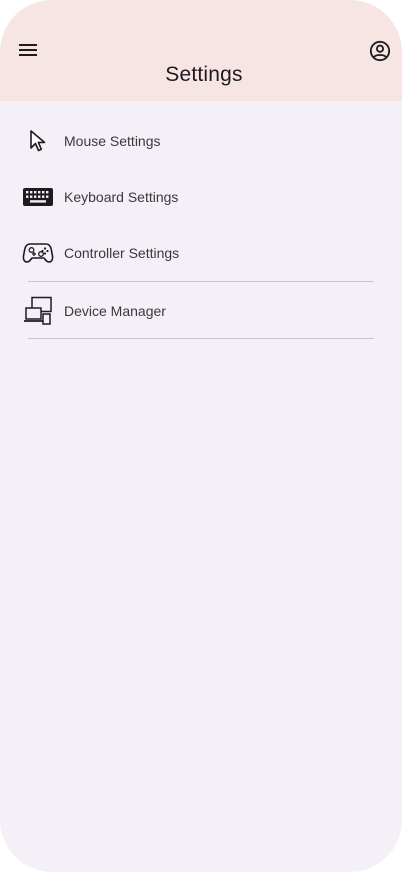  I want to click on page-title: Settings, so click(204, 74).